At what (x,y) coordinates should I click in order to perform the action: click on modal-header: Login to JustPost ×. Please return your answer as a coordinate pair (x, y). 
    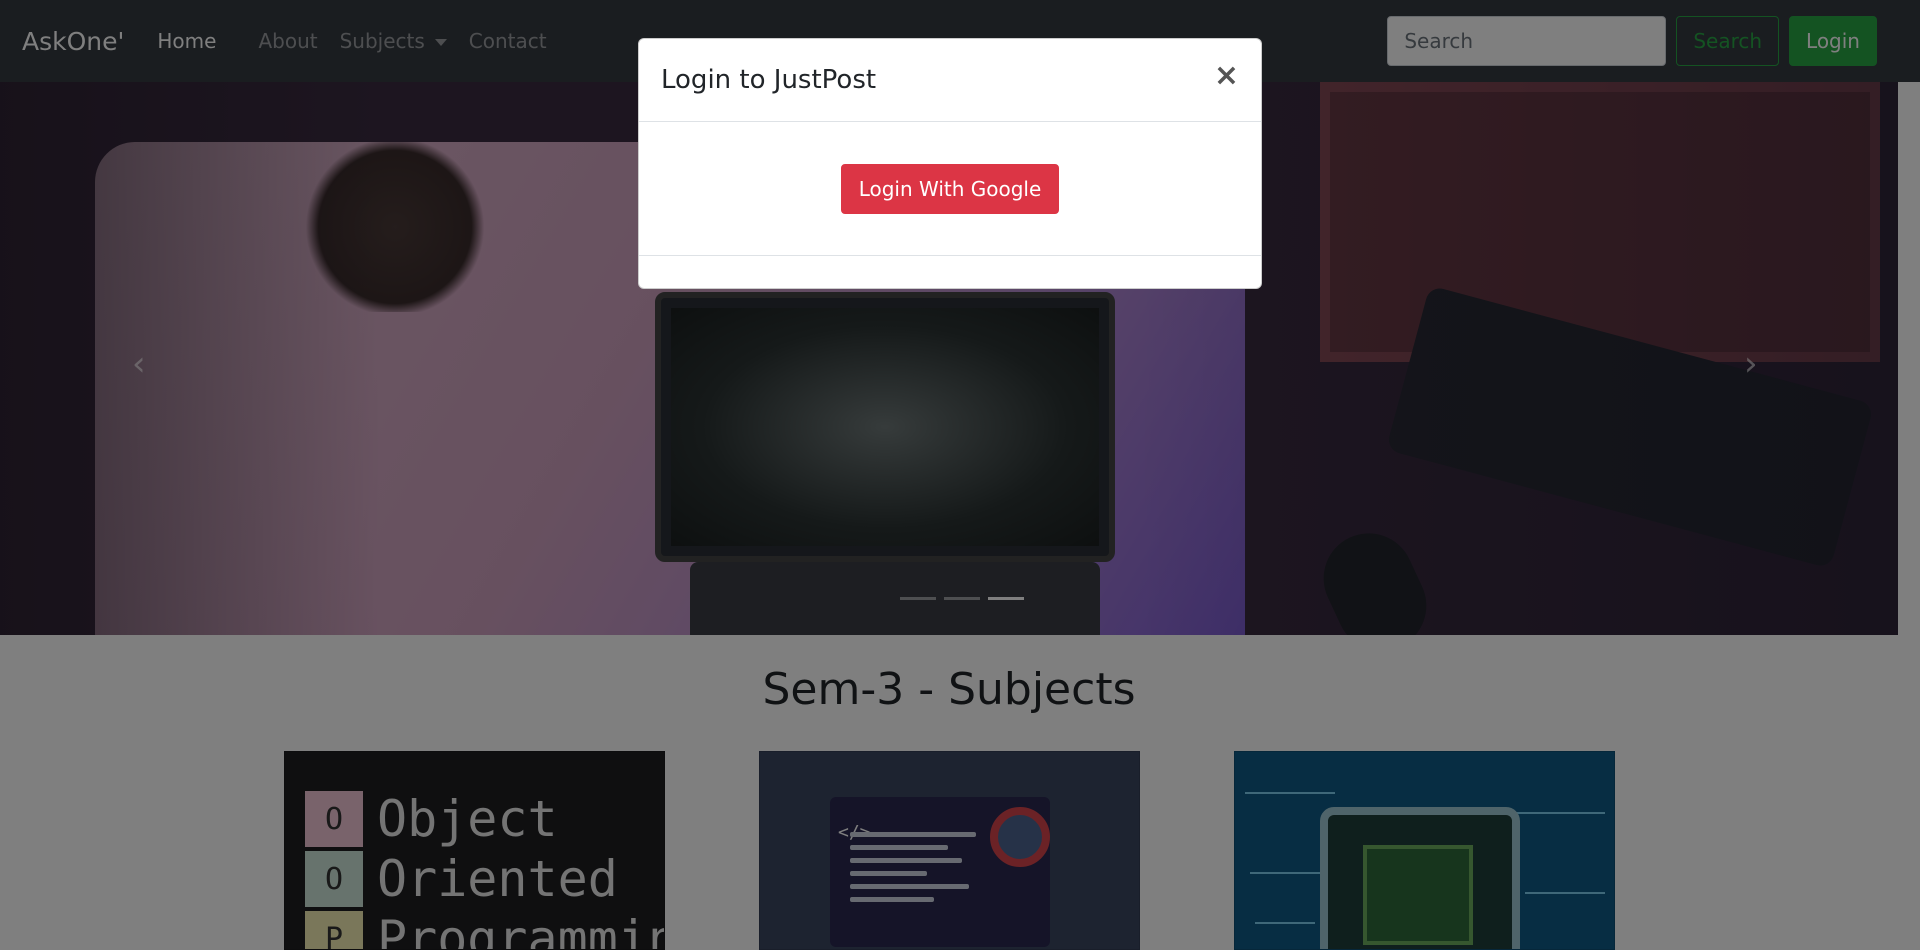
    Looking at the image, I should click on (950, 80).